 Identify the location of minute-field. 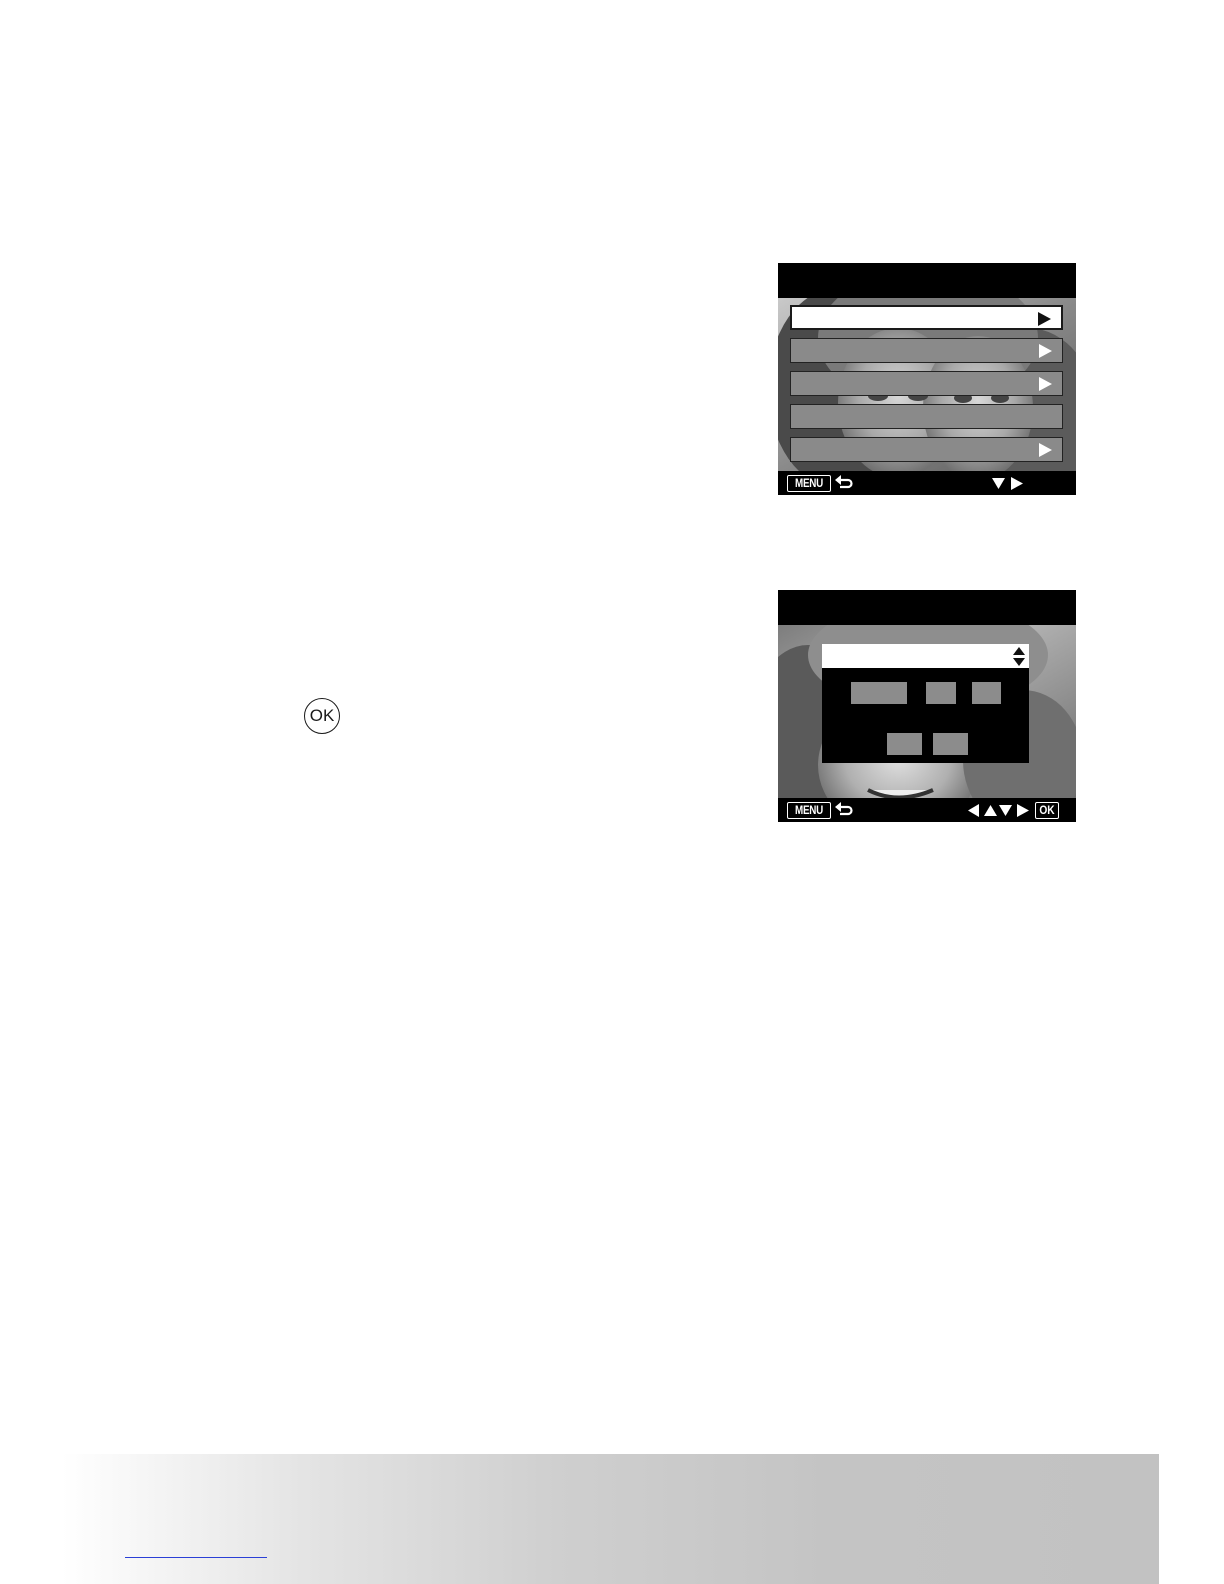
(950, 744).